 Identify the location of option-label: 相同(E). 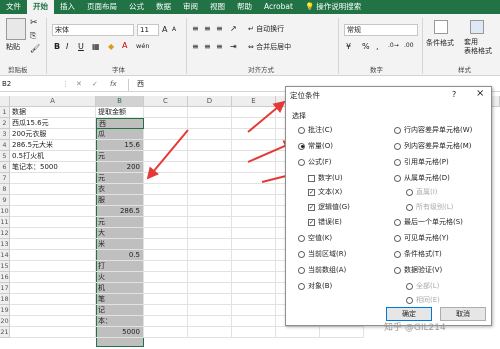
(428, 300).